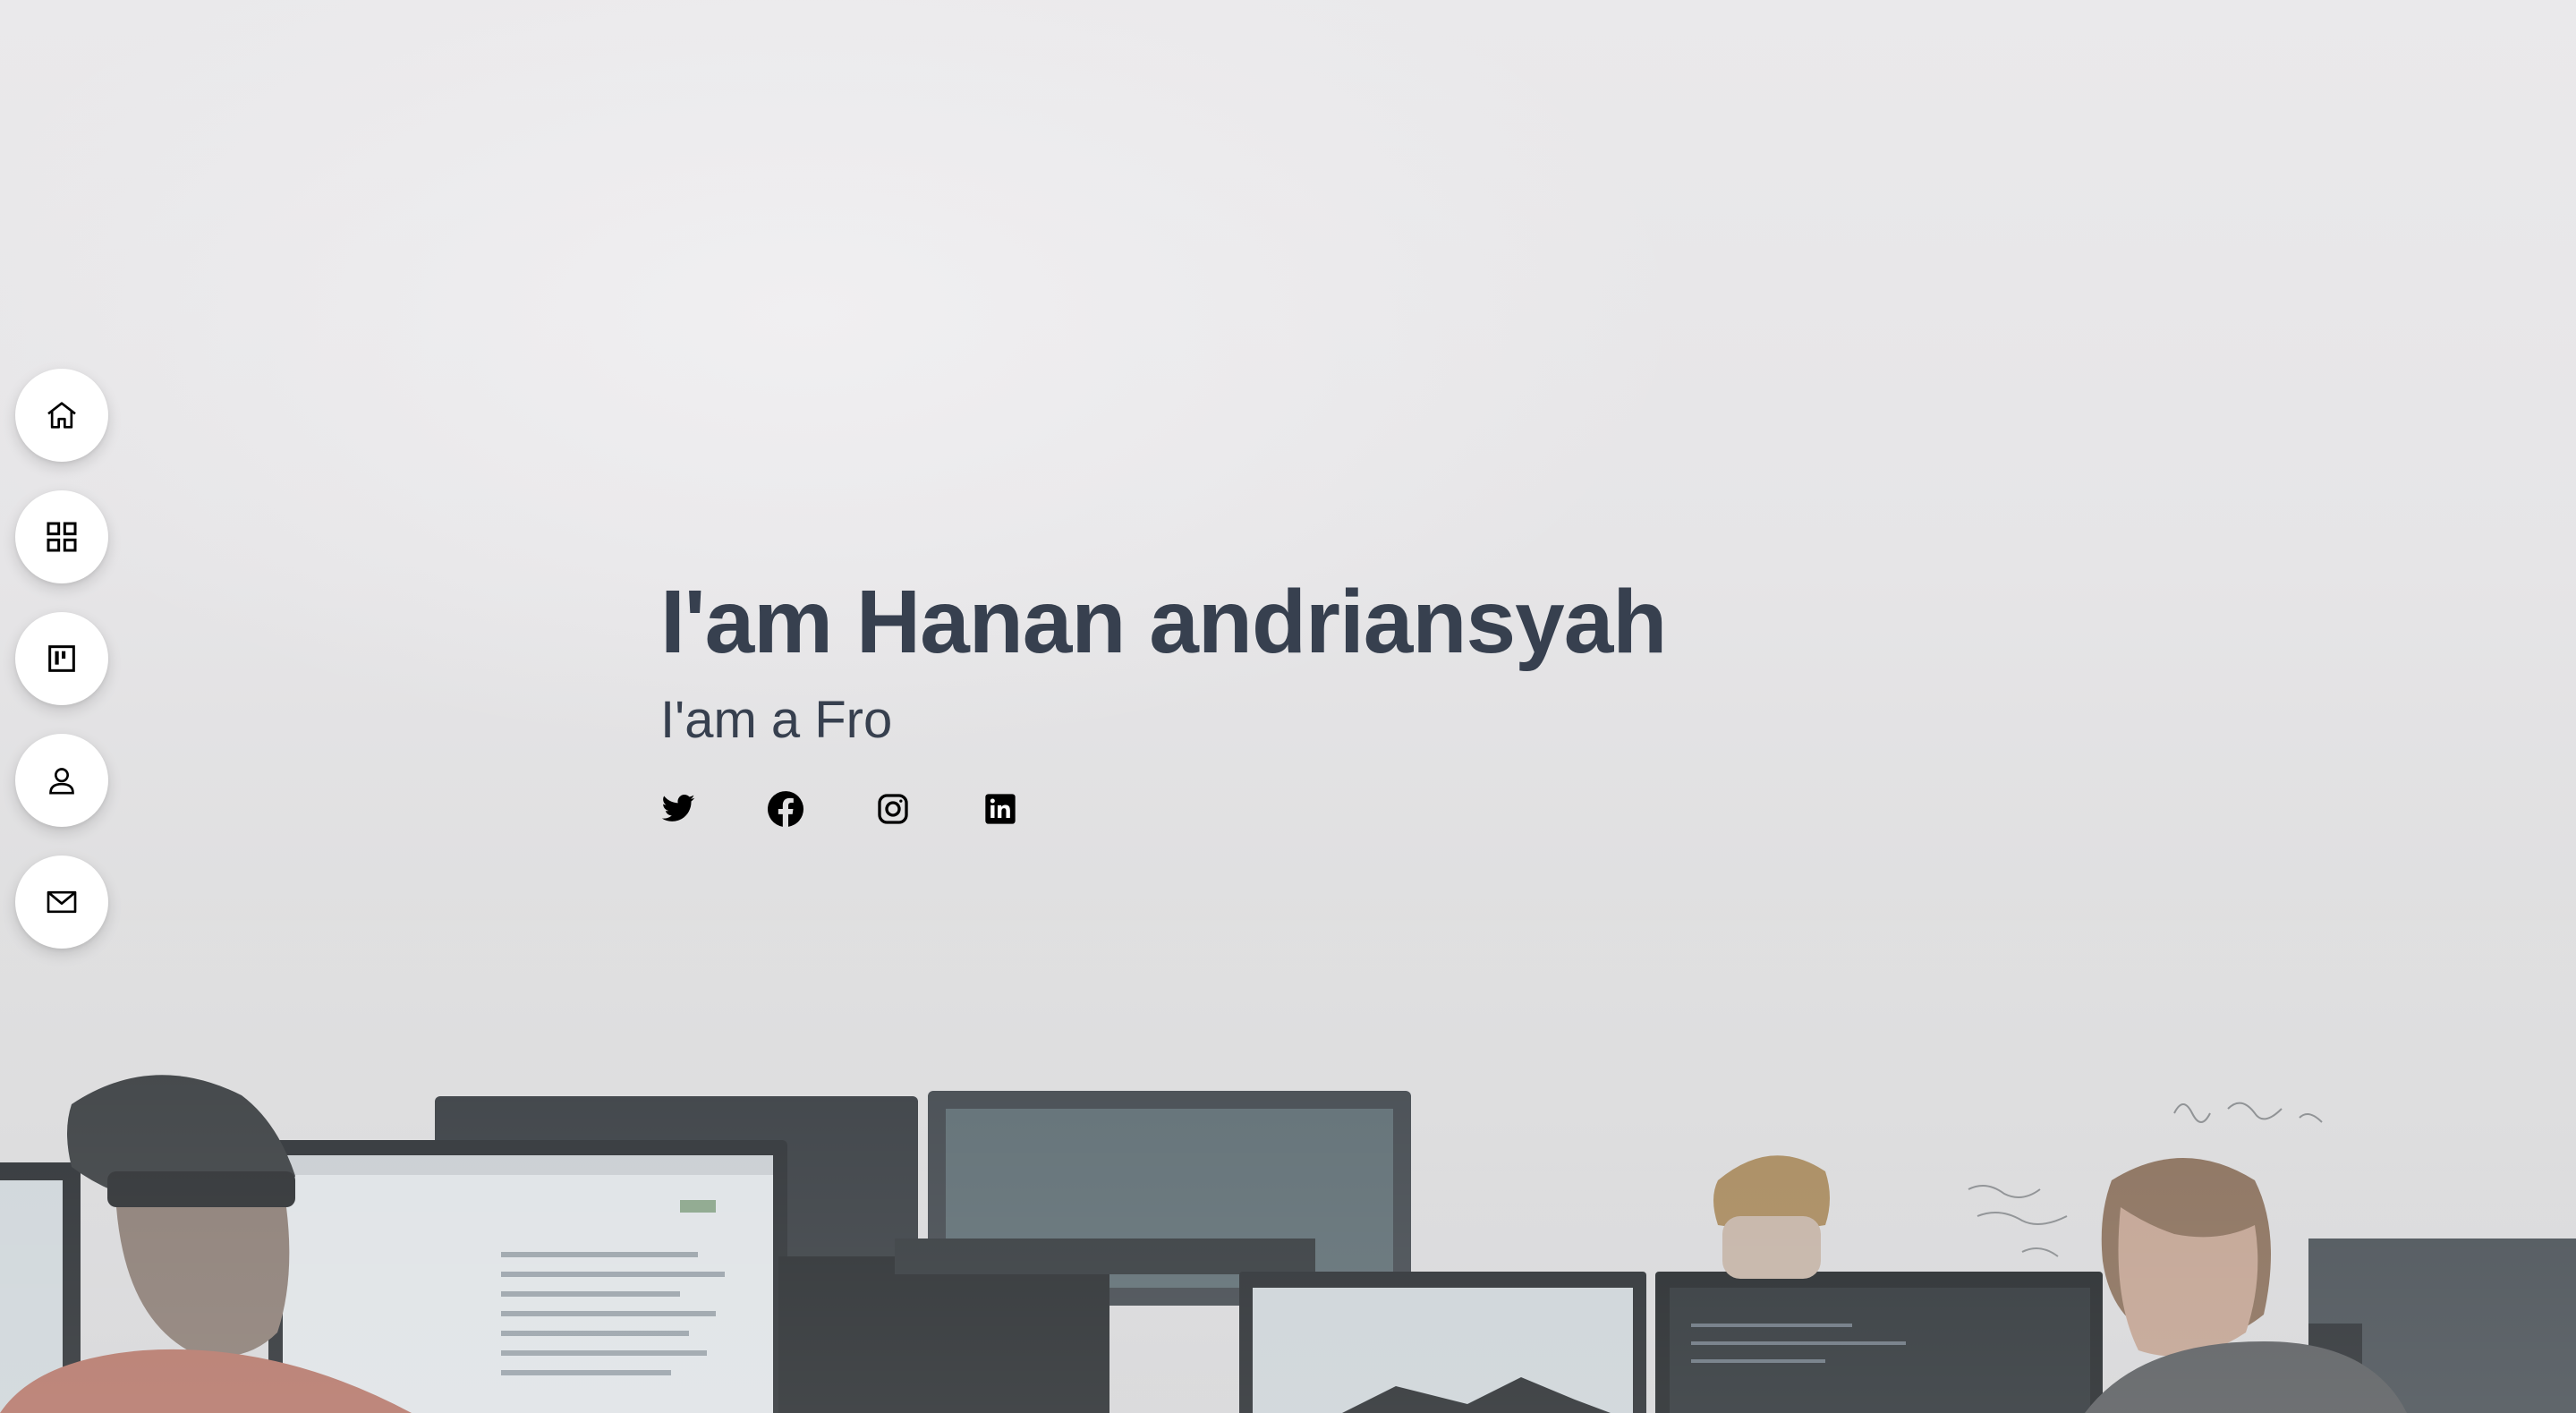 The height and width of the screenshot is (1413, 2576). I want to click on hero-title: I'am Hanan andriansyah, so click(1163, 622).